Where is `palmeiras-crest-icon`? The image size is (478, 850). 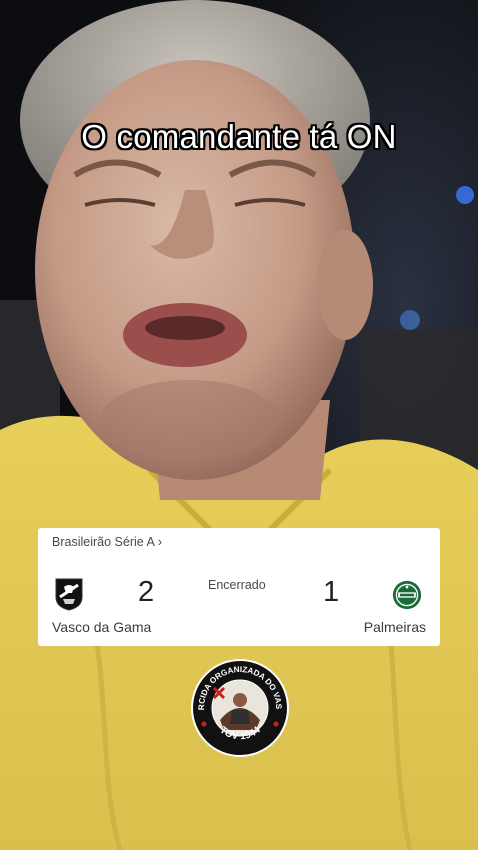
palmeiras-crest-icon is located at coordinates (407, 595).